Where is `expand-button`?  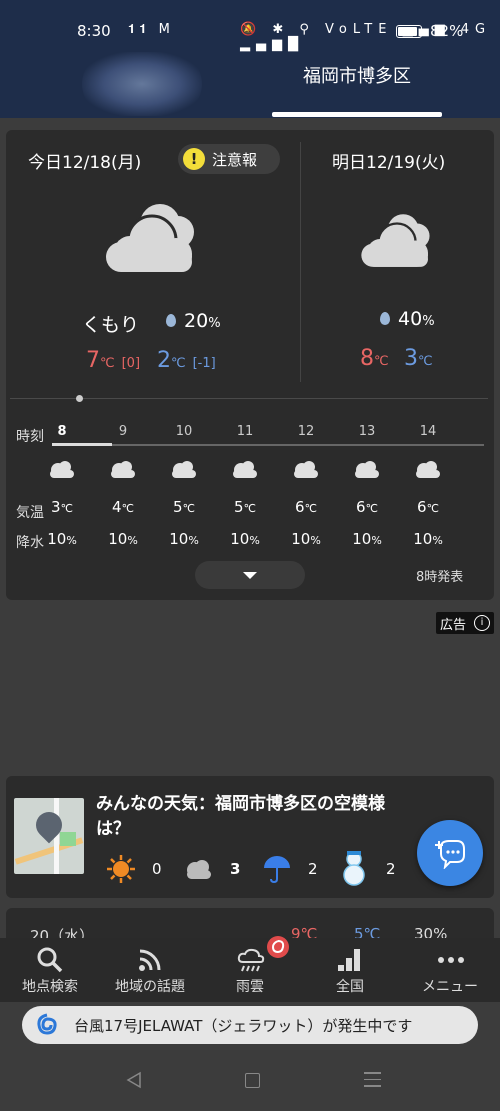
expand-button is located at coordinates (250, 575).